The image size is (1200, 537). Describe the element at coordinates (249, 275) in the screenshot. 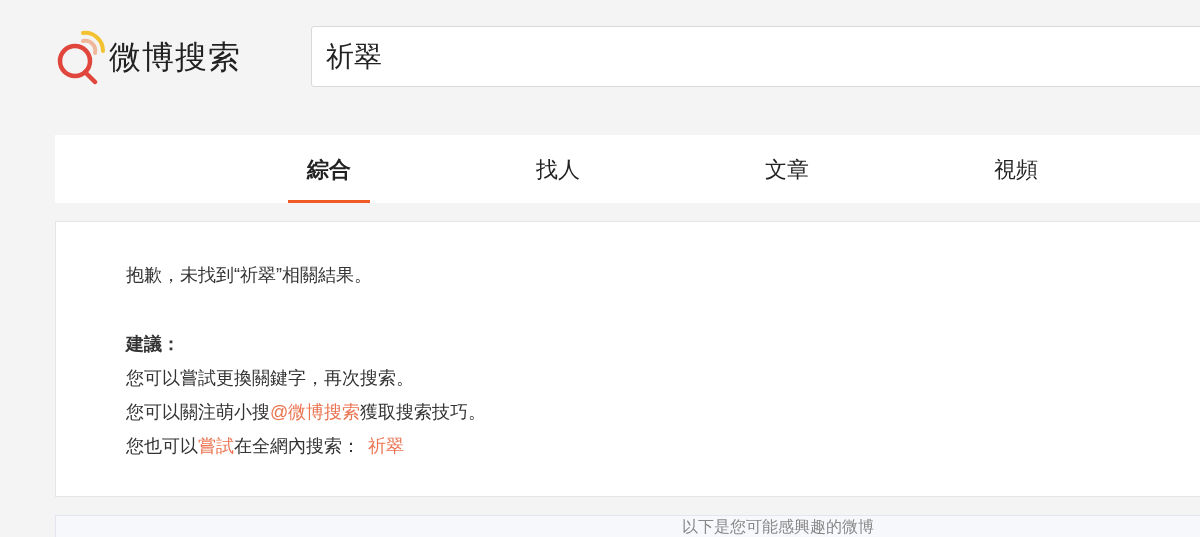

I see `no-result-message: 抱歉，未找到“祈翠”相關結果。` at that location.